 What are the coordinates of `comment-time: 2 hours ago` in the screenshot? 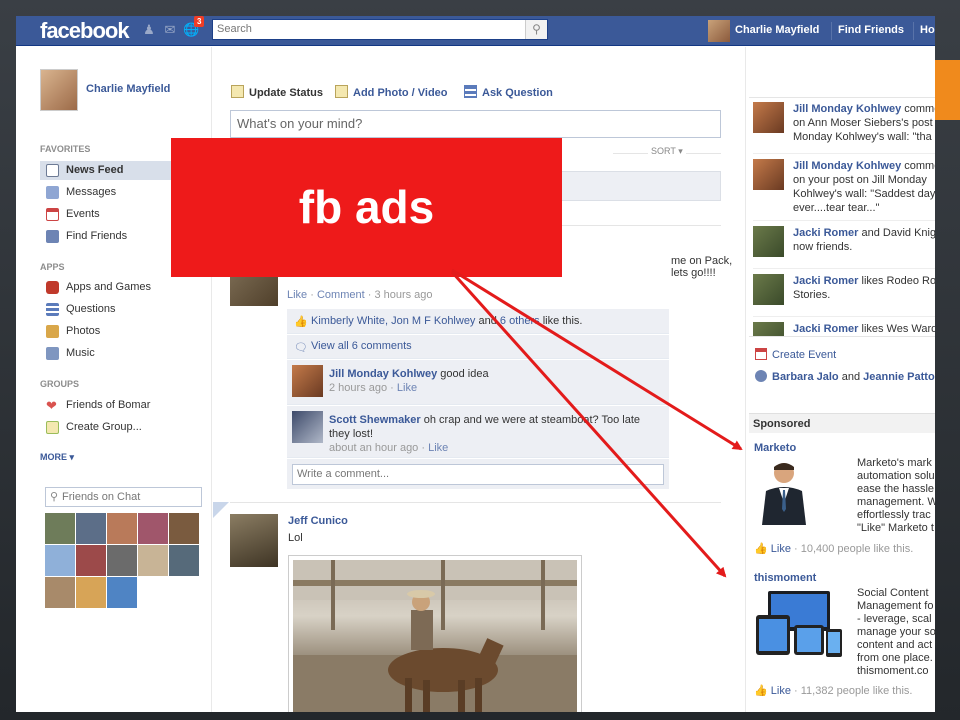 It's located at (358, 388).